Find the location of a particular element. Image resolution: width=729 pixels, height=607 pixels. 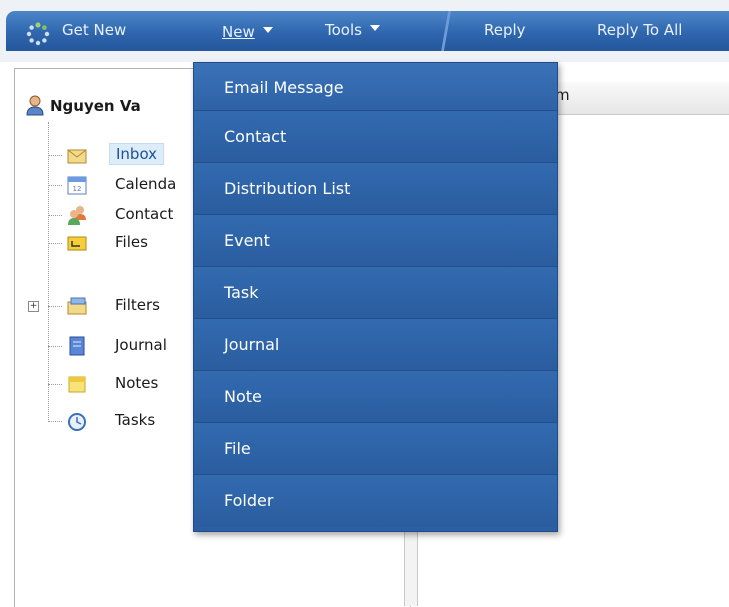

get-new-button: Get New is located at coordinates (94, 30).